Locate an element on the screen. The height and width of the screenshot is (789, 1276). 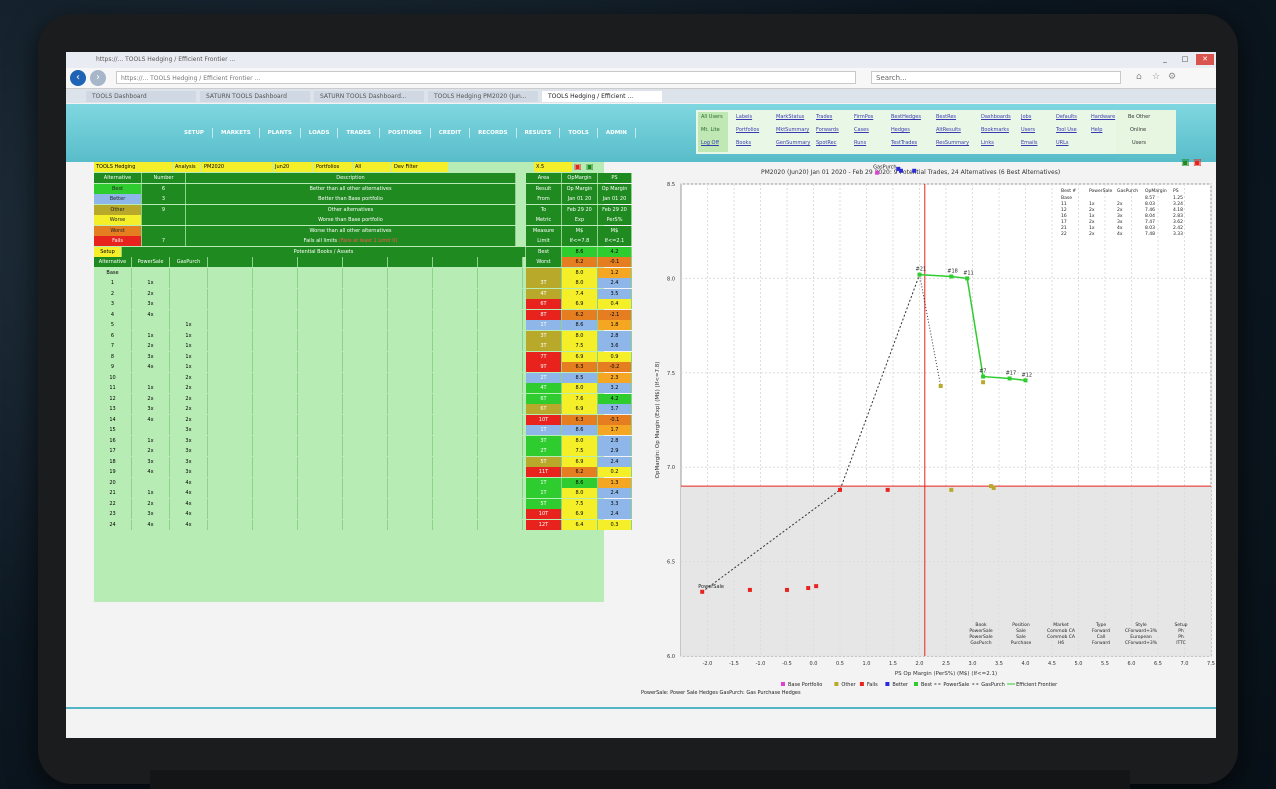
table-row: 2 2x 4T 7.4 3.5 is located at coordinates (374, 294).